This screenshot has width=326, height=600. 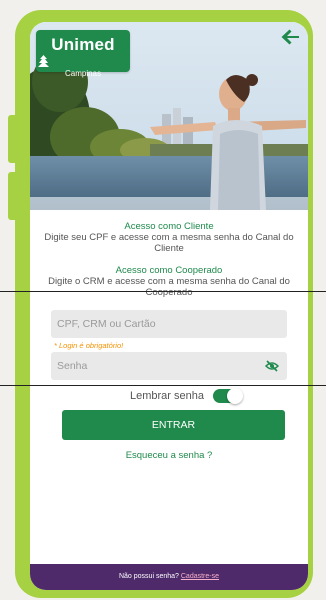 What do you see at coordinates (148, 576) in the screenshot?
I see `signup-prompt: Não possui senha?` at bounding box center [148, 576].